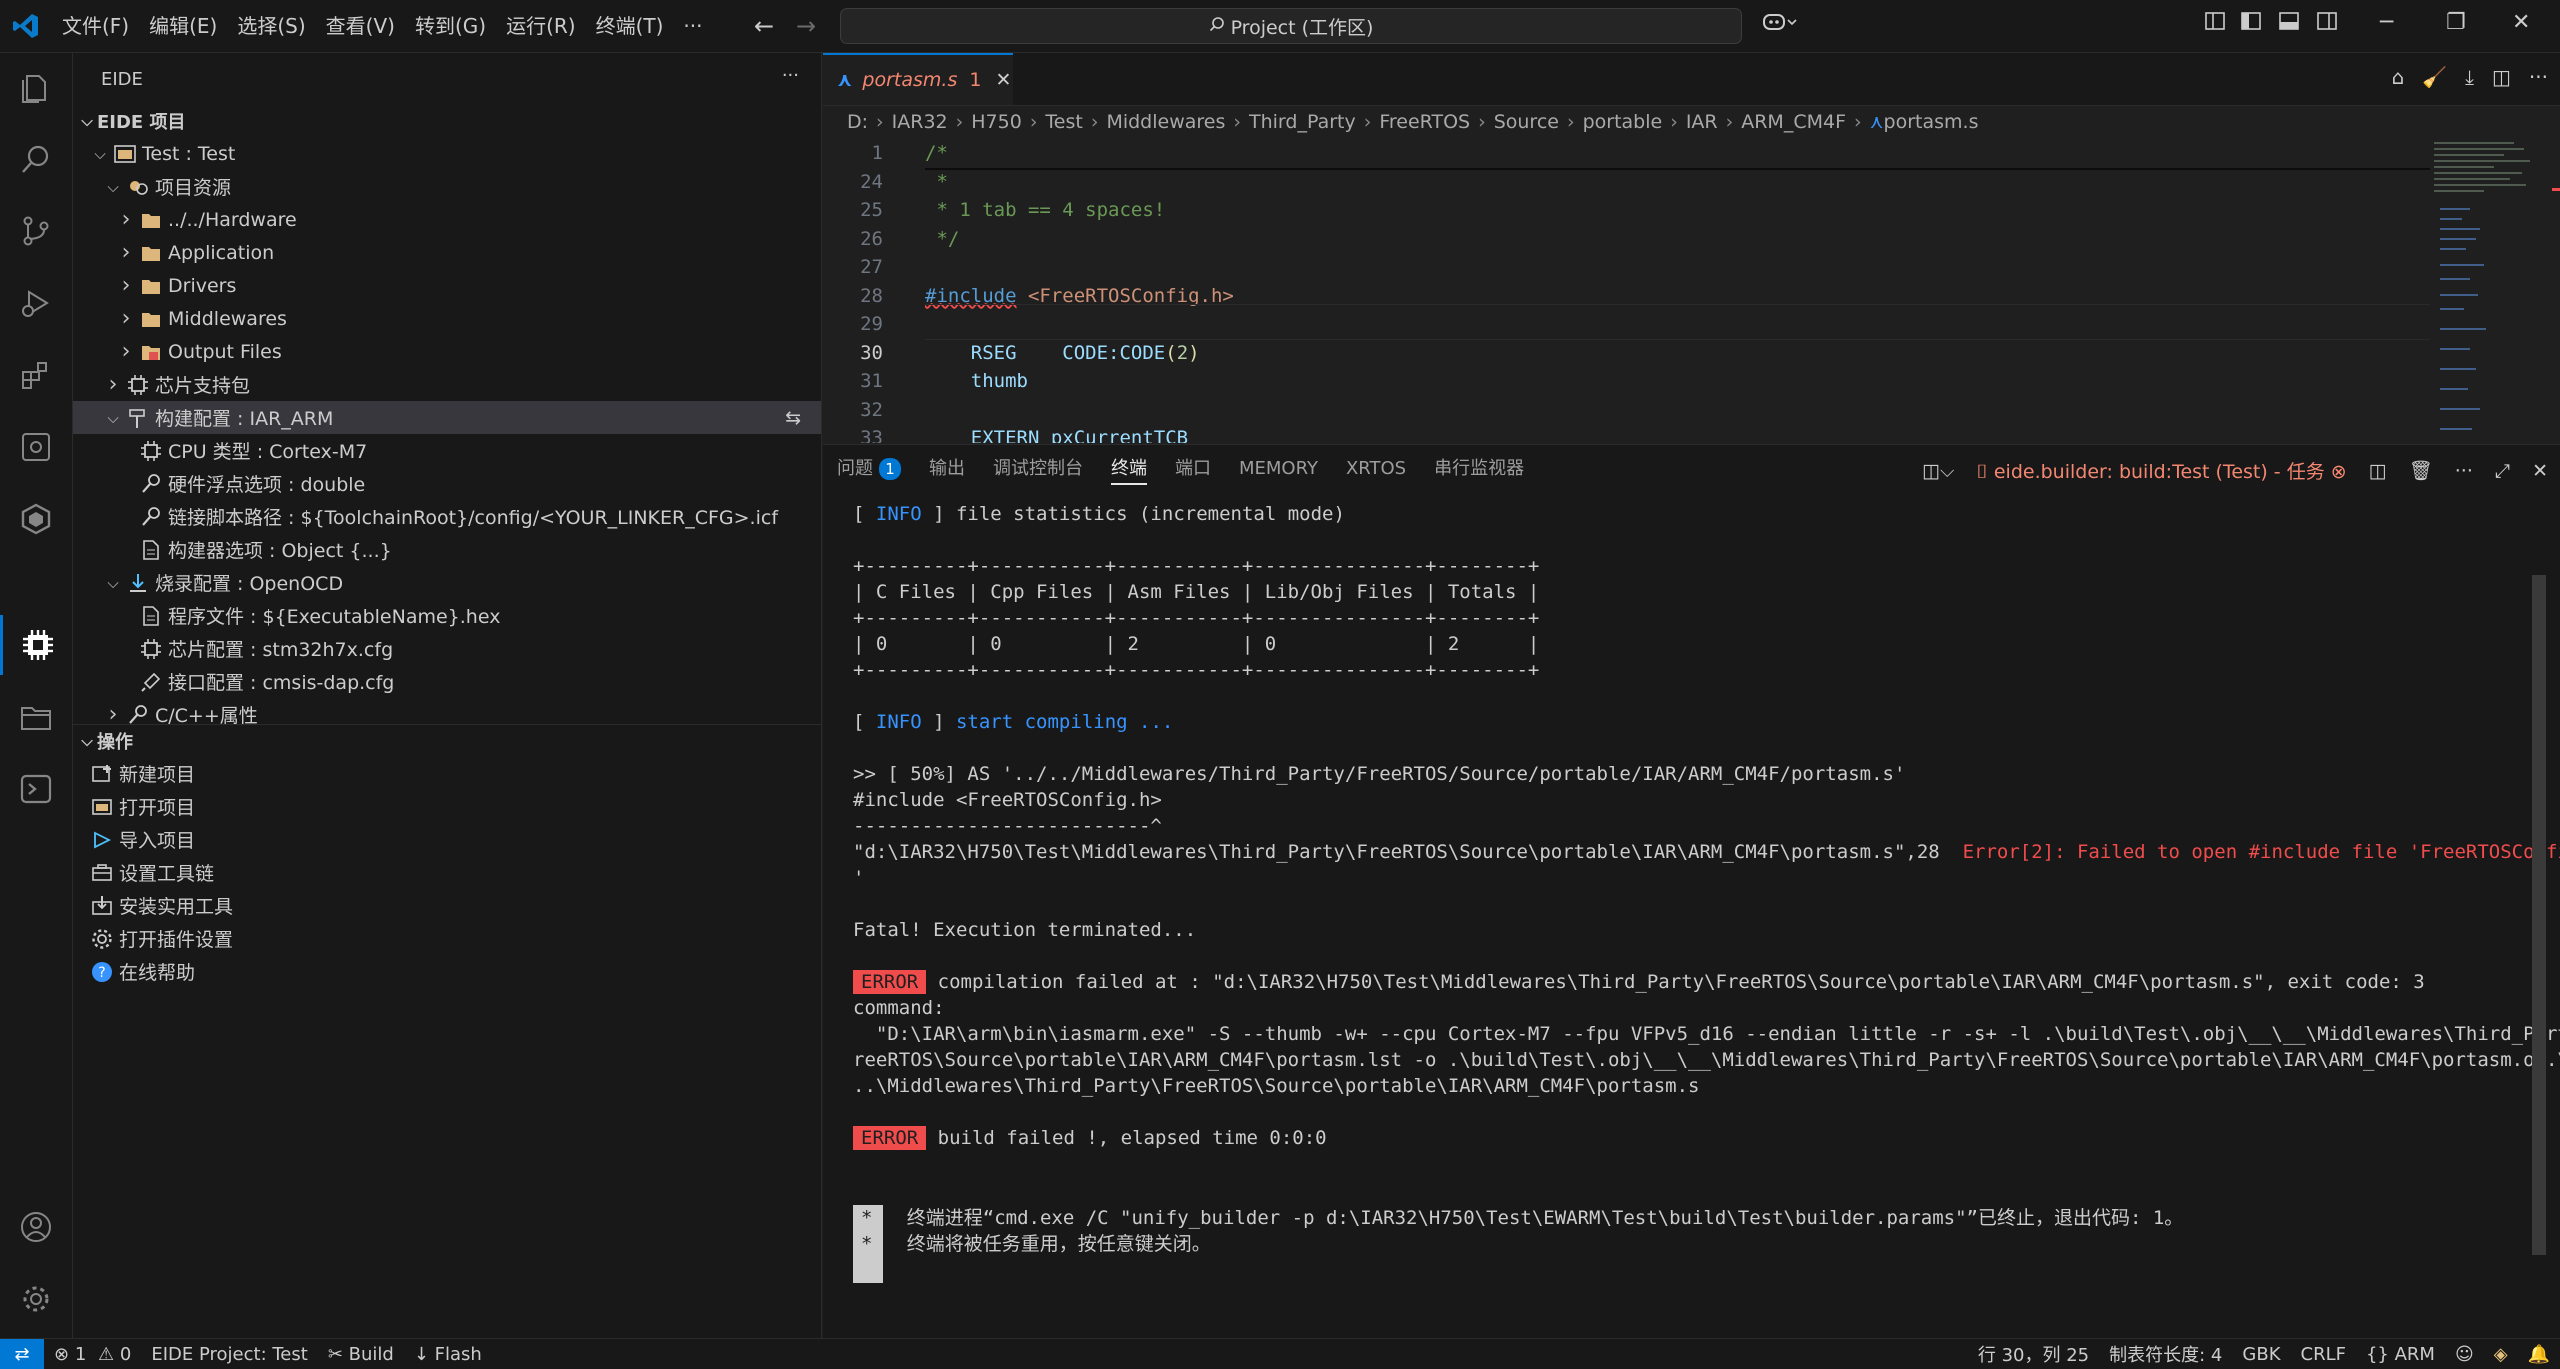  What do you see at coordinates (1063, 122) in the screenshot?
I see `breadcrumb-item: Test` at bounding box center [1063, 122].